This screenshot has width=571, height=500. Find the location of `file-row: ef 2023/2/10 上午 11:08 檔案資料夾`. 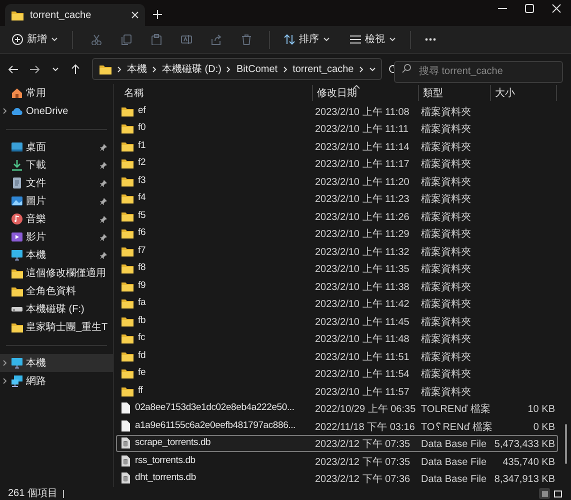

file-row: ef 2023/2/10 上午 11:08 檔案資料夾 is located at coordinates (337, 111).